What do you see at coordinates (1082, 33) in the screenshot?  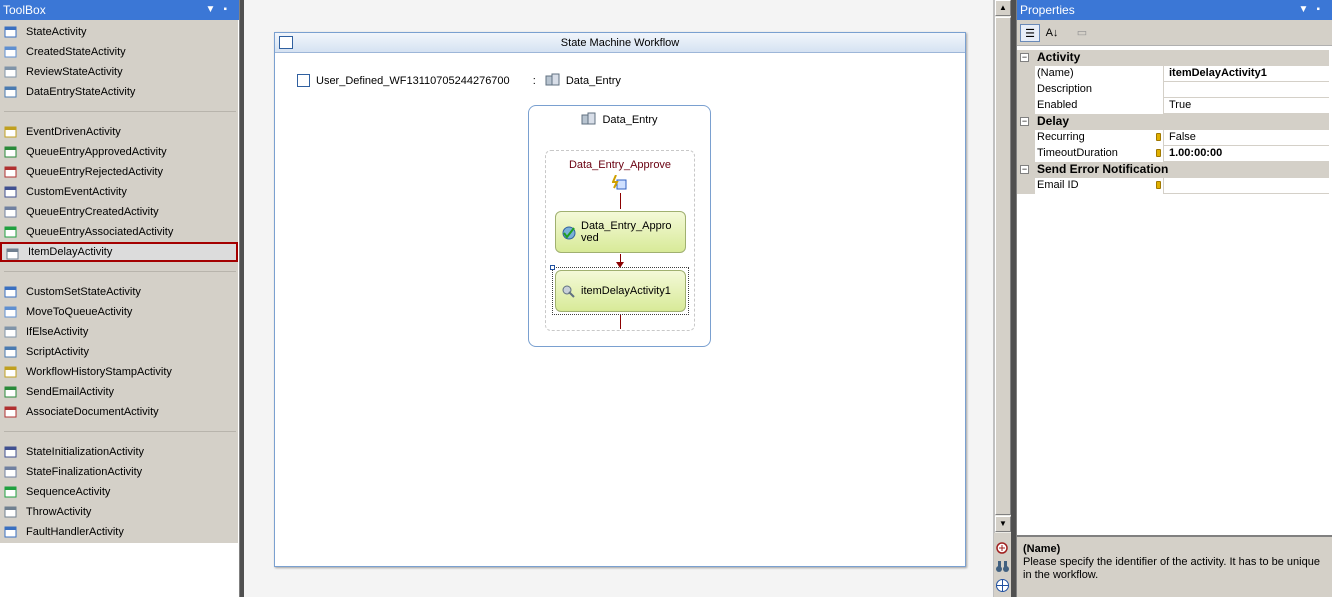 I see `property-pages-icon: ▭` at bounding box center [1082, 33].